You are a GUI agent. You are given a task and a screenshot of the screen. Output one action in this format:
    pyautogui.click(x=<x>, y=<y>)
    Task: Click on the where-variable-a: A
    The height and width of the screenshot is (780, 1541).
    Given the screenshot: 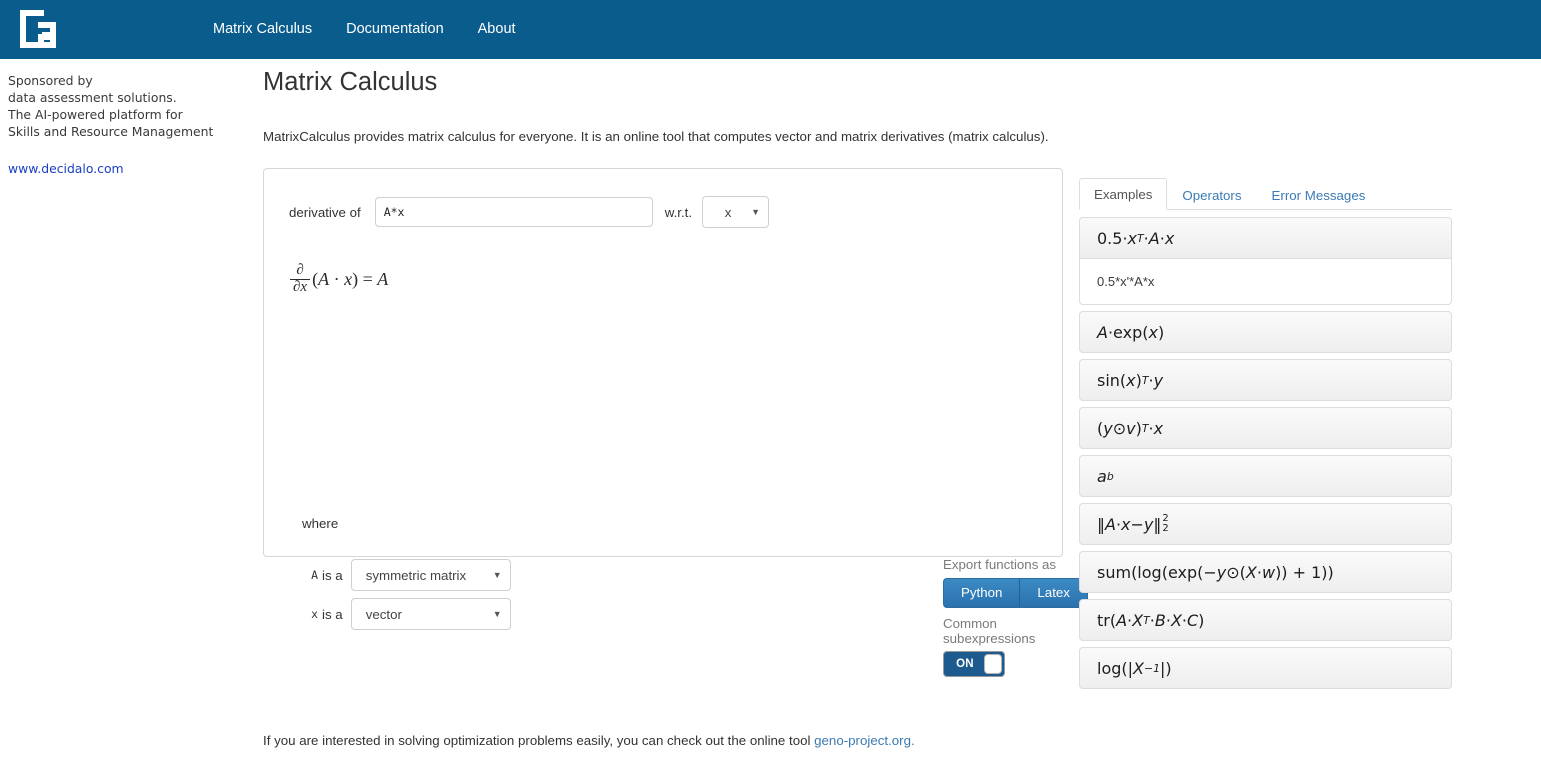 What is the action you would take?
    pyautogui.click(x=314, y=575)
    